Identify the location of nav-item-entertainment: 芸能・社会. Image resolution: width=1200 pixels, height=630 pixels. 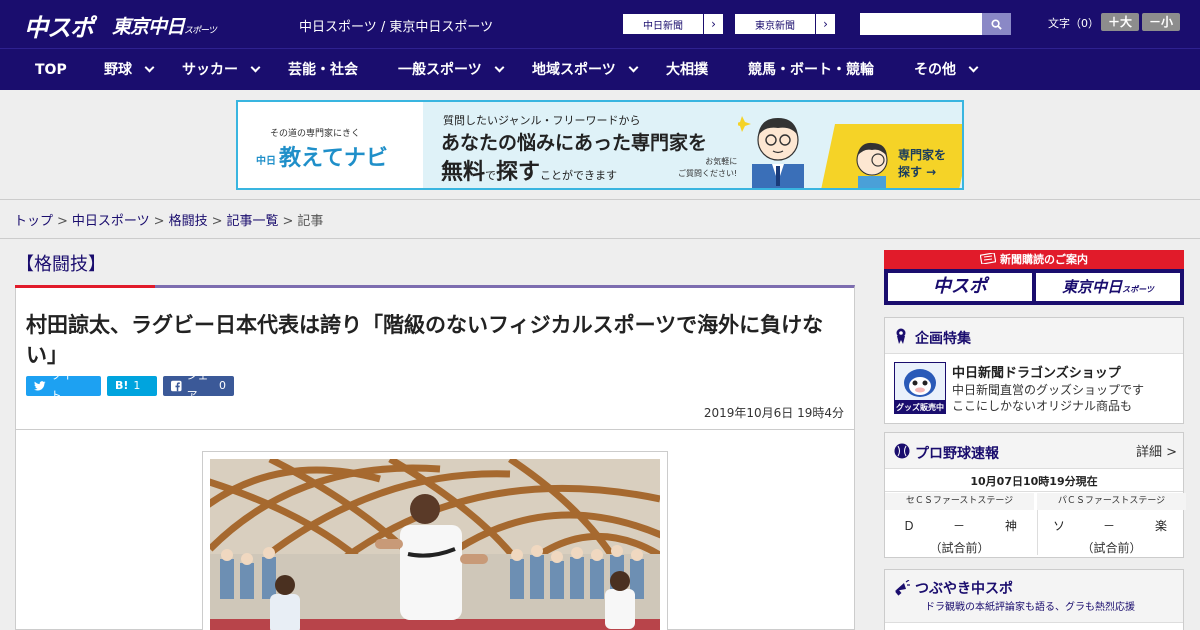
(323, 70).